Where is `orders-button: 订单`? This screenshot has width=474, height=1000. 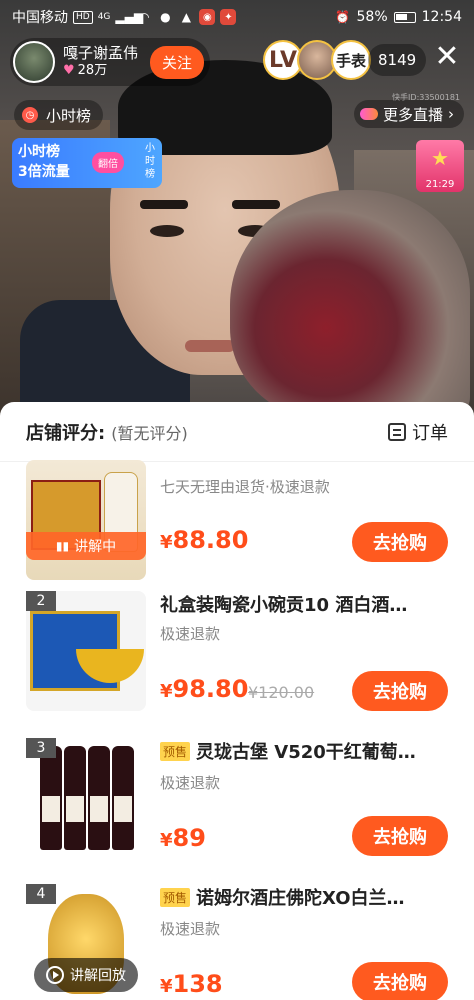
orders-button: 订单 is located at coordinates (418, 432).